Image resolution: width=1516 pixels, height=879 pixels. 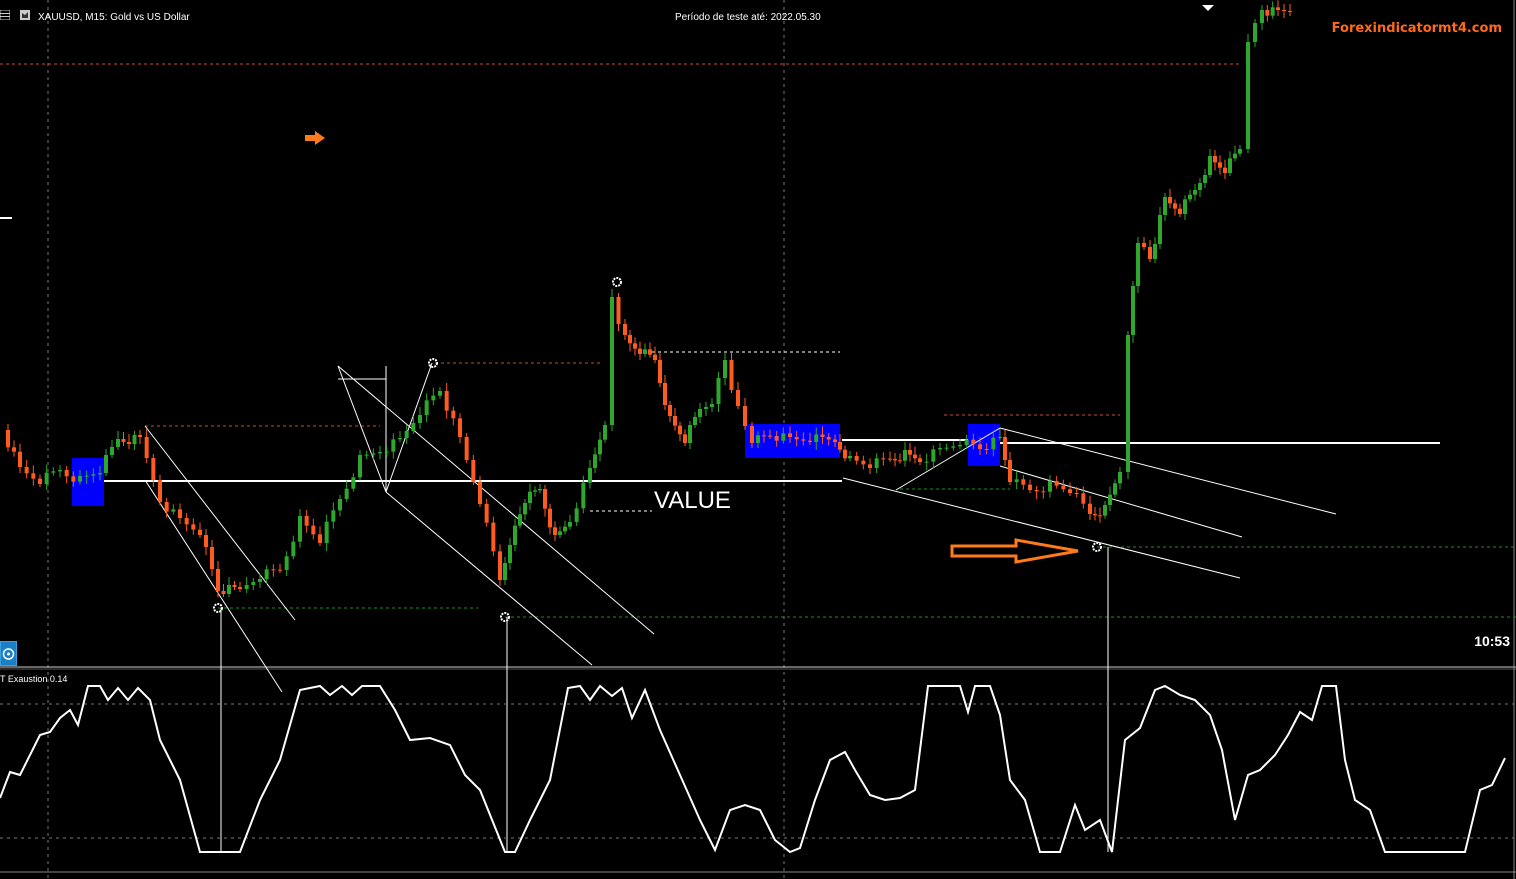 I want to click on bar-chart-icon, so click(x=25, y=15).